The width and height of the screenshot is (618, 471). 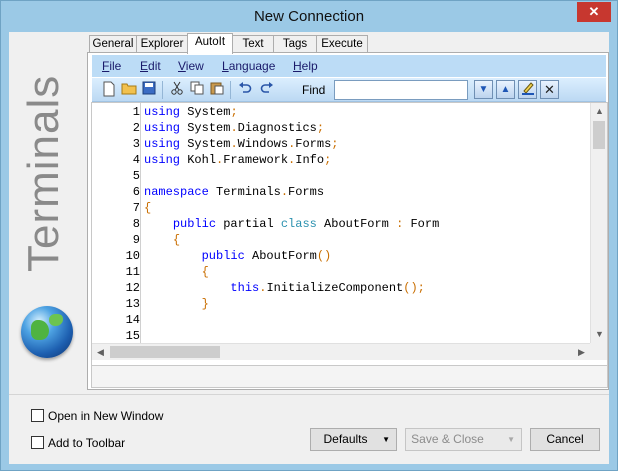 I want to click on code-token: Info, so click(x=310, y=160).